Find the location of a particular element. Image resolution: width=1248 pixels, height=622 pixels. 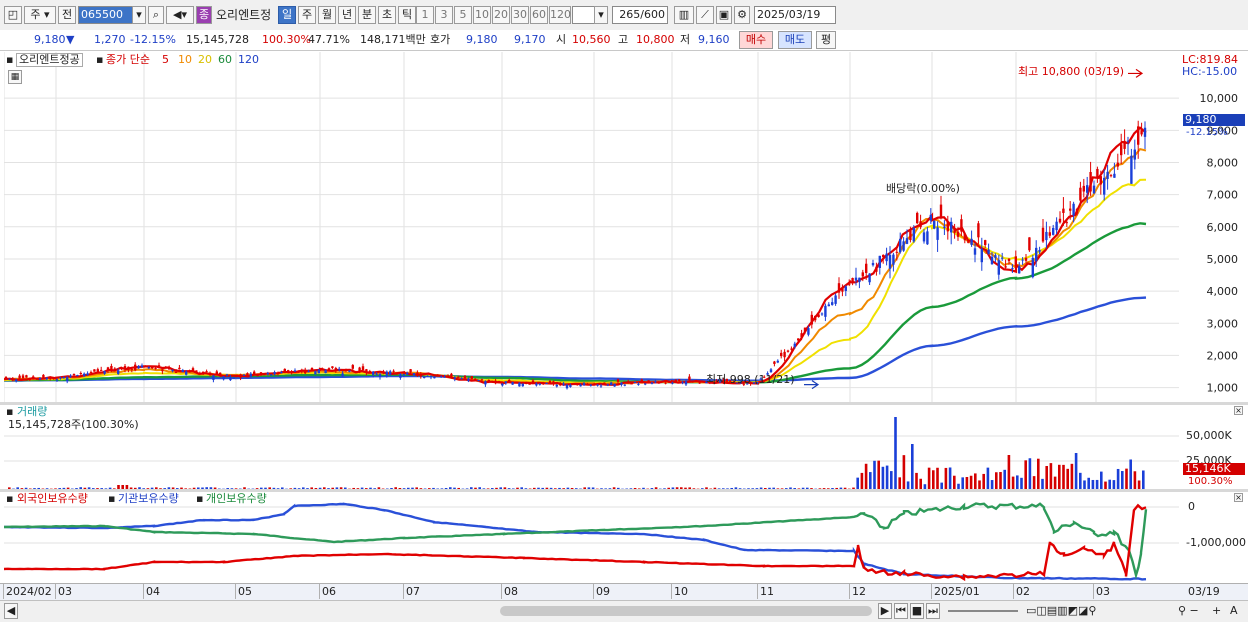

period-tab-3: 년 is located at coordinates (347, 15).